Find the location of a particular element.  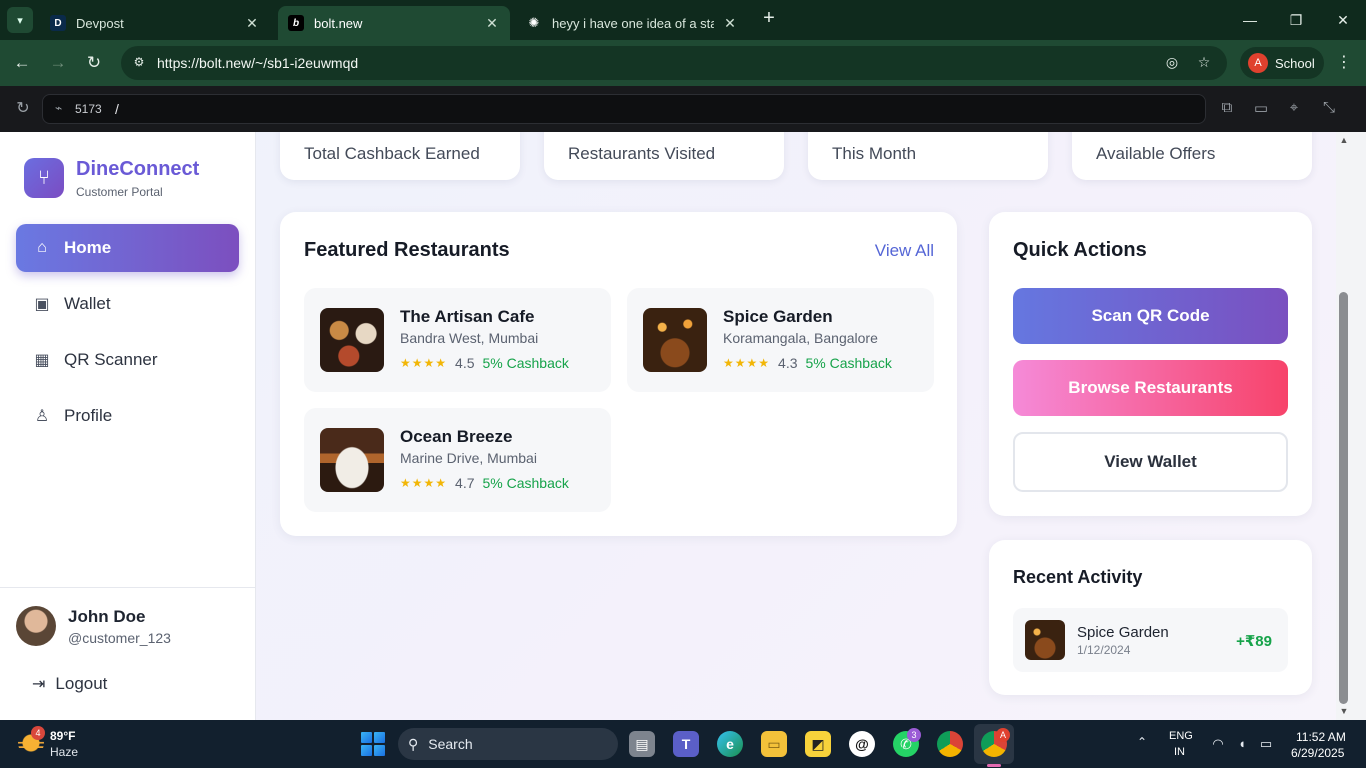

tab-chat: ✺ heyy i have one idea of a startu ✕ is located at coordinates (632, 23).